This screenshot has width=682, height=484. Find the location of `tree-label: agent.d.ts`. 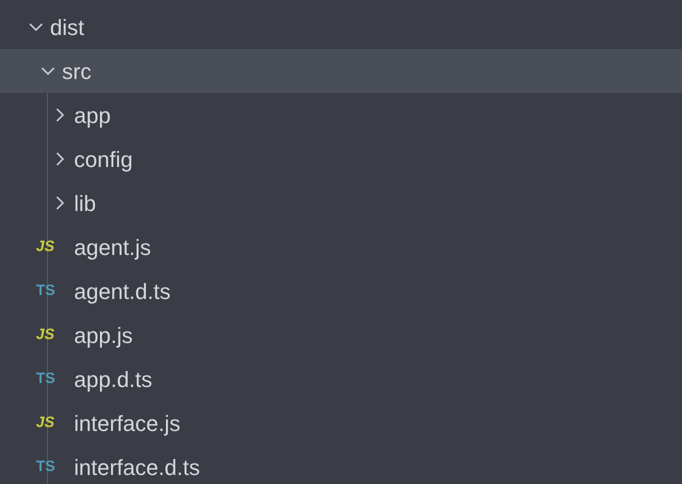

tree-label: agent.d.ts is located at coordinates (122, 292).